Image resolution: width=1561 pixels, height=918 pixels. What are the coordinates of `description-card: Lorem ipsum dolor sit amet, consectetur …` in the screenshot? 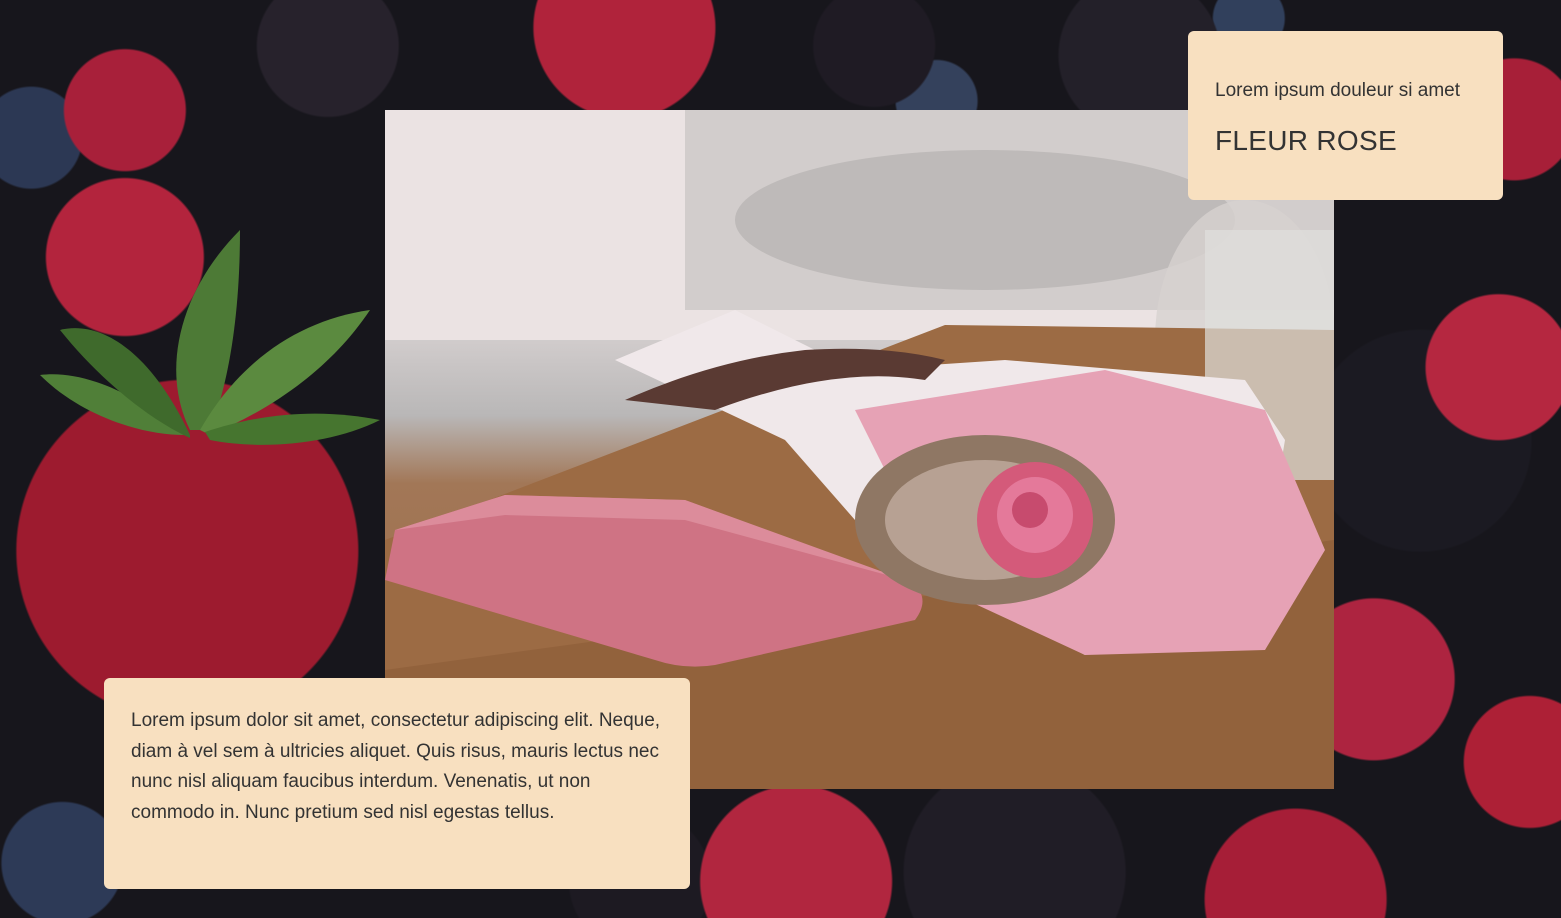 It's located at (397, 783).